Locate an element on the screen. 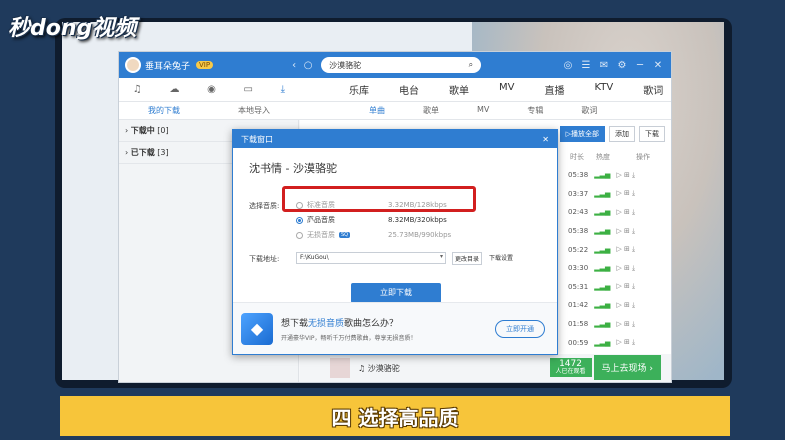  download-button: 下载 is located at coordinates (652, 134).